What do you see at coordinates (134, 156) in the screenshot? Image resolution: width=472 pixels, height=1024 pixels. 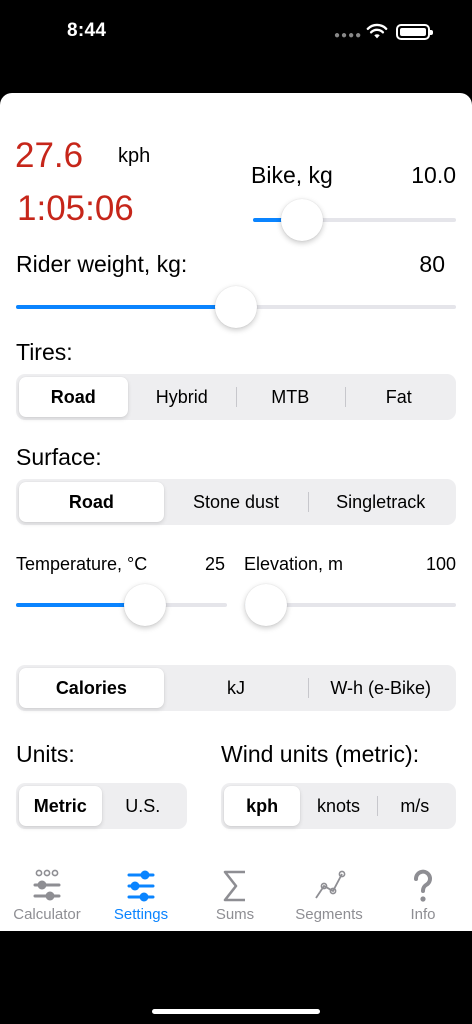 I see `speed-unit: kph` at bounding box center [134, 156].